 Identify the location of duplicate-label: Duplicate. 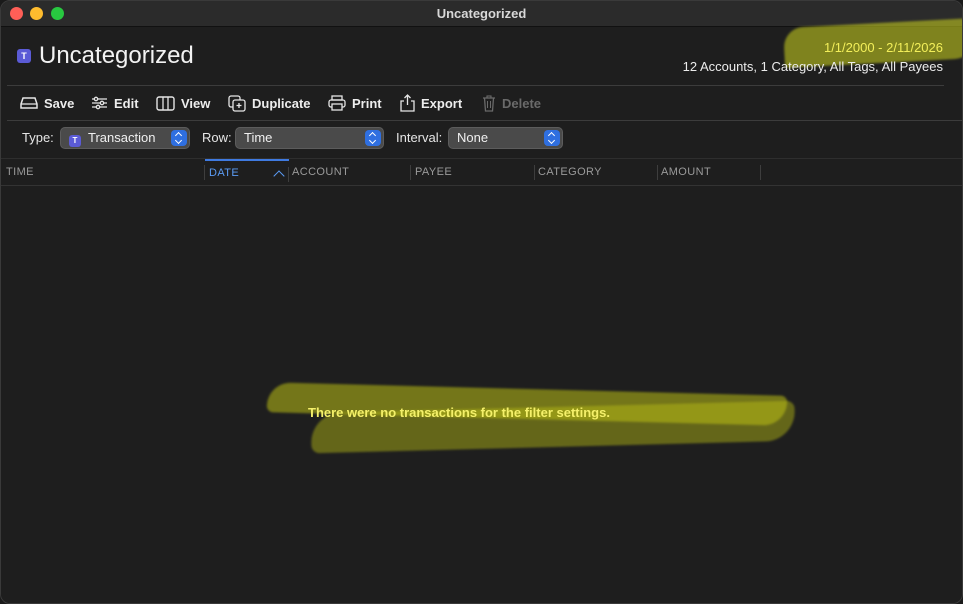
(281, 103).